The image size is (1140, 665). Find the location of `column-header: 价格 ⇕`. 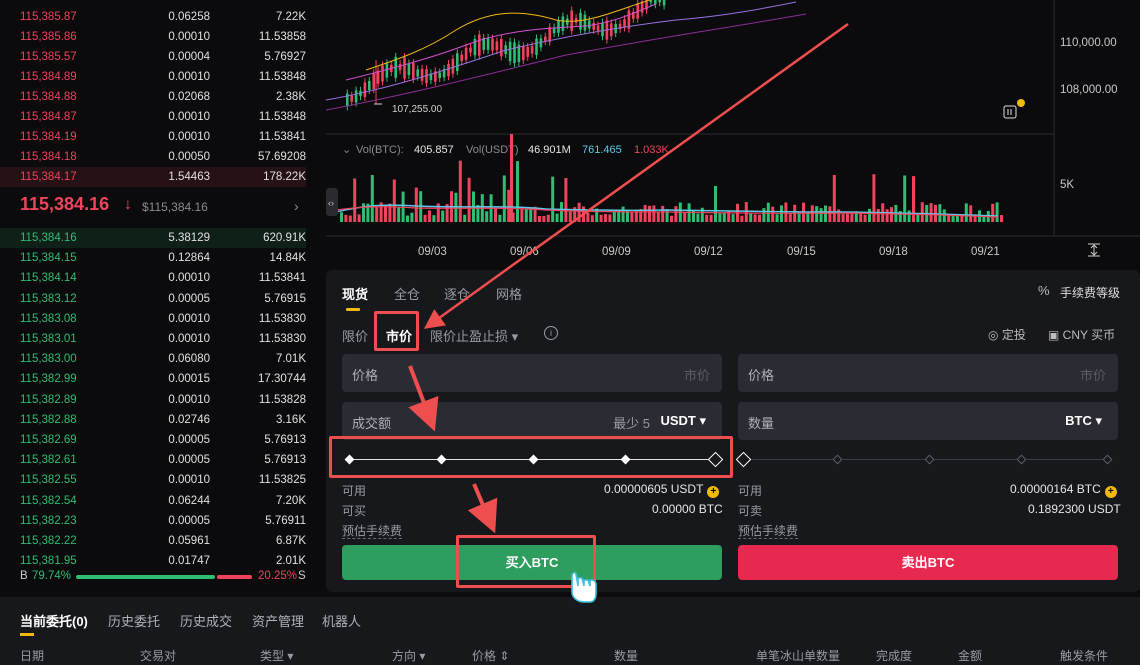

column-header: 价格 ⇕ is located at coordinates (490, 655).